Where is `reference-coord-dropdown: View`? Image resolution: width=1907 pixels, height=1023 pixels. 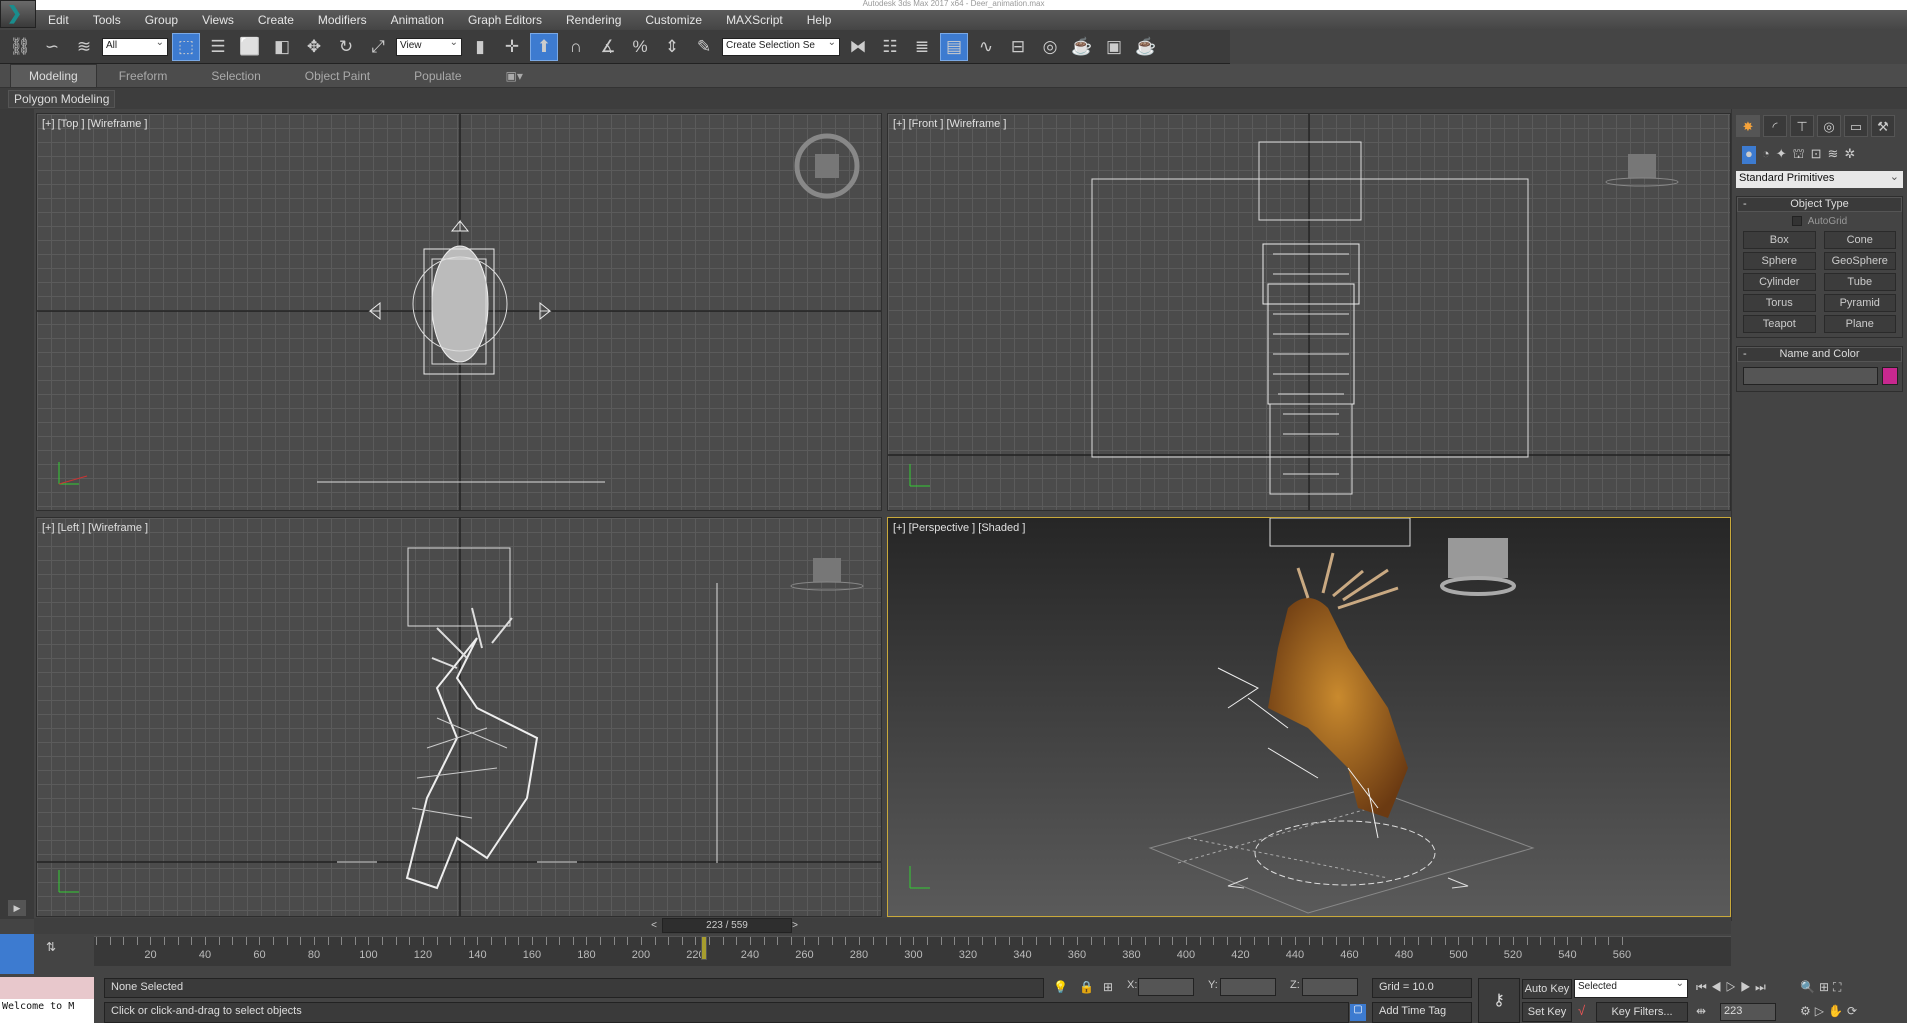
reference-coord-dropdown: View is located at coordinates (429, 46).